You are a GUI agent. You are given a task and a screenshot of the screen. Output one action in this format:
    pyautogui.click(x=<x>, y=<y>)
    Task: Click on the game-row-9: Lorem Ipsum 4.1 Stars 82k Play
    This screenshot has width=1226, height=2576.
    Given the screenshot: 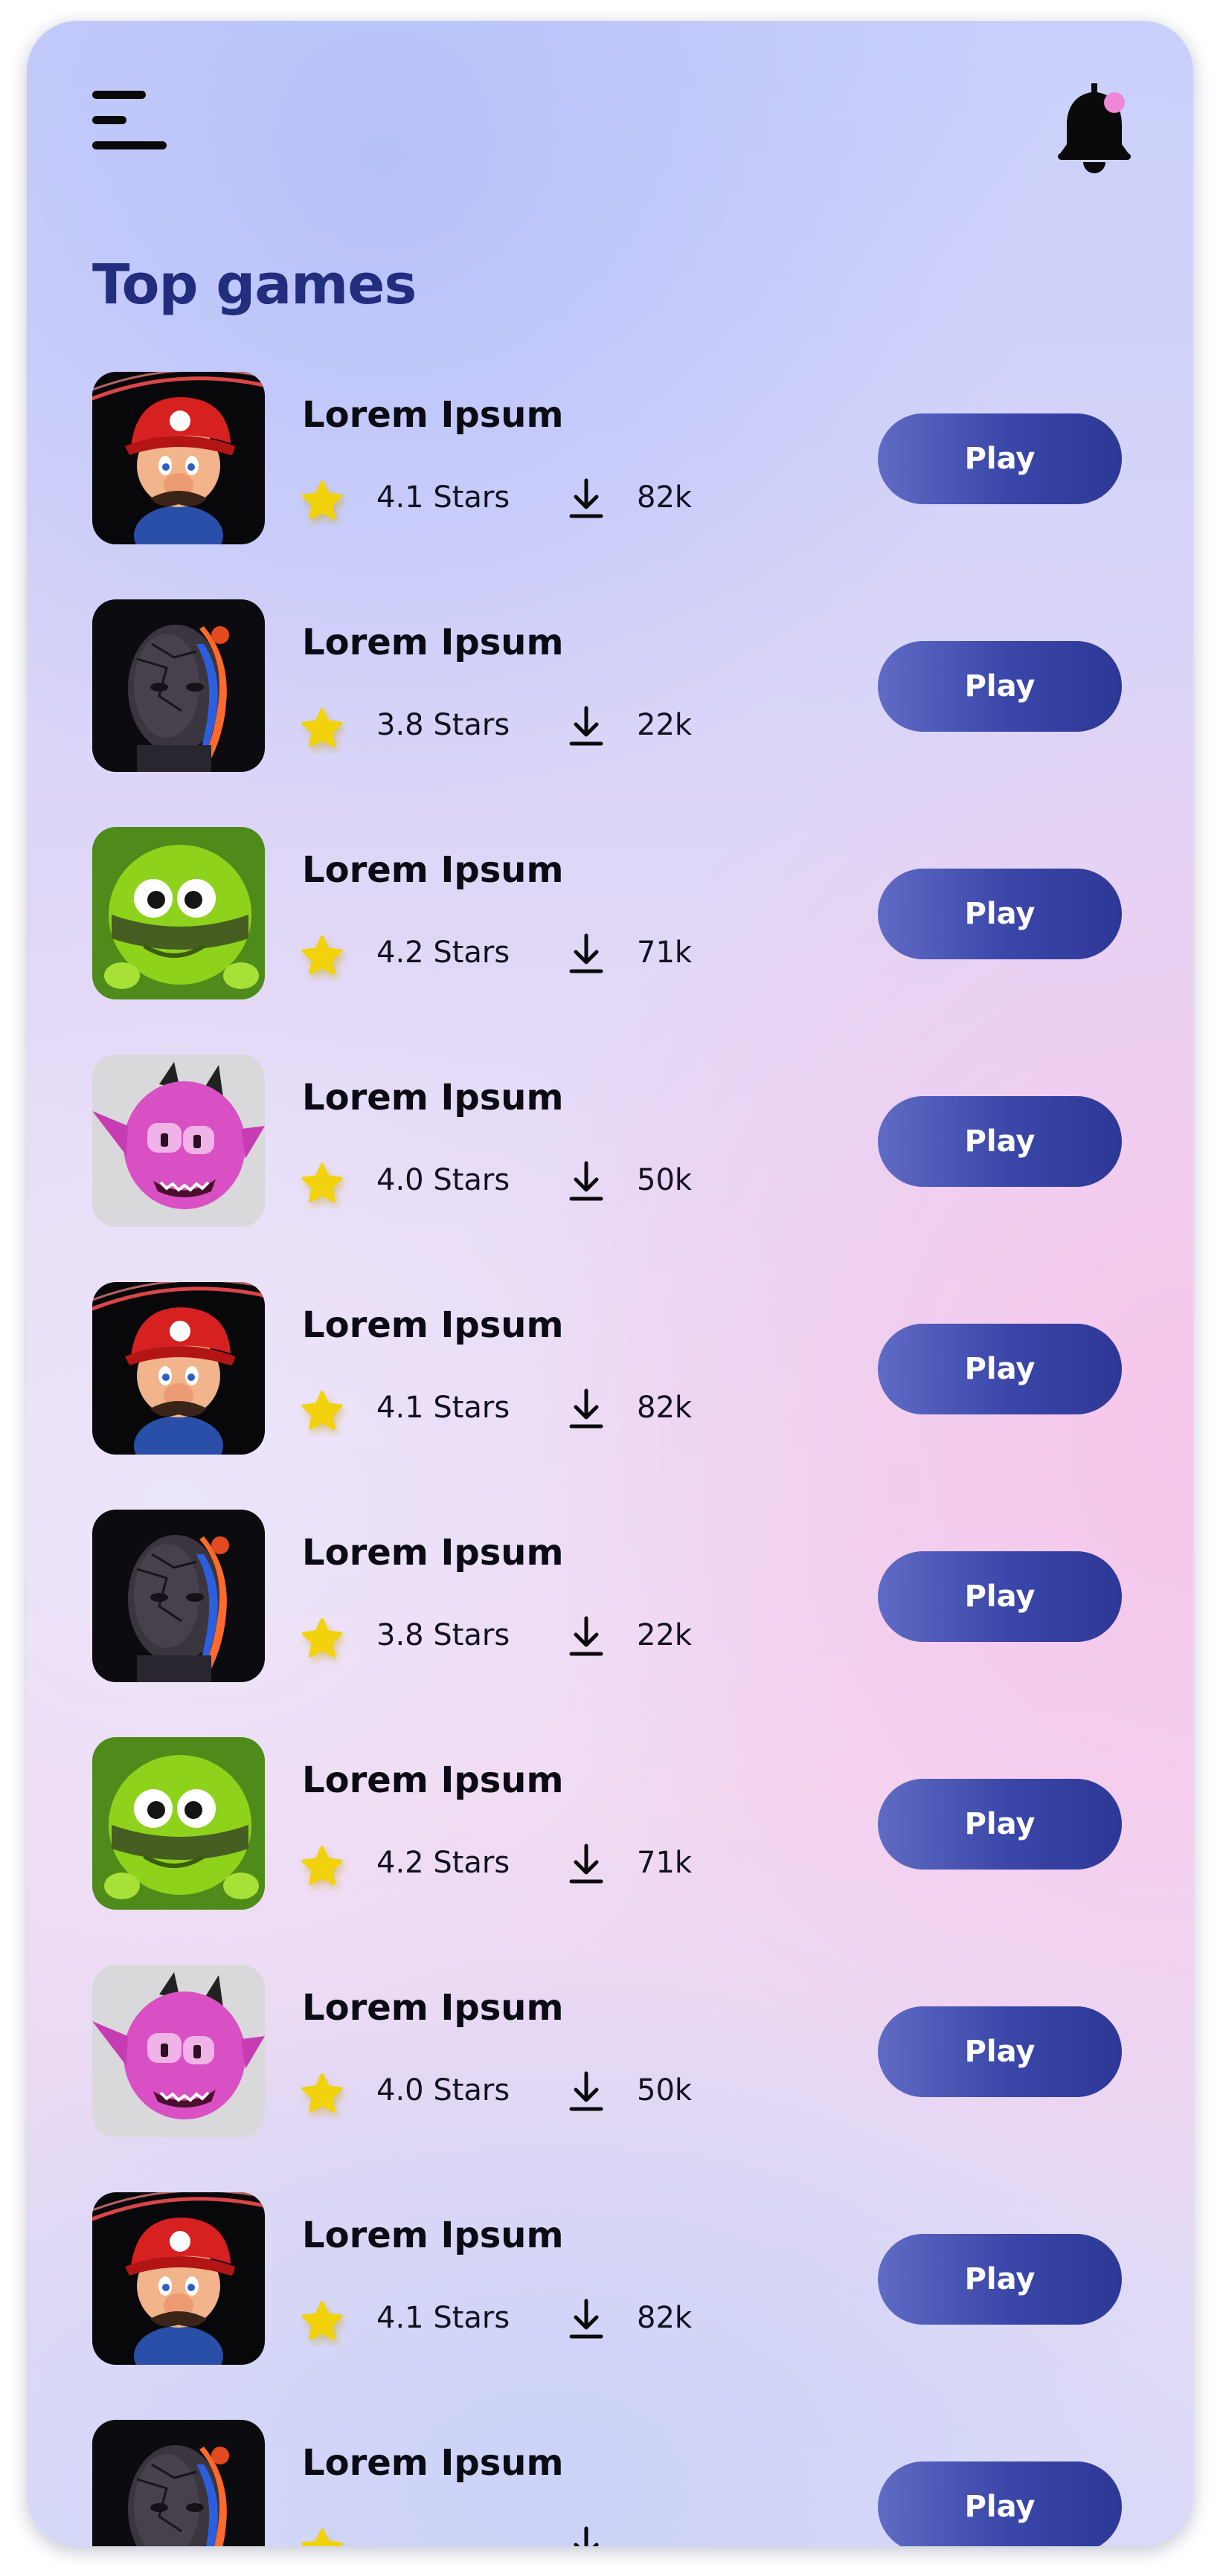 What is the action you would take?
    pyautogui.click(x=610, y=2278)
    